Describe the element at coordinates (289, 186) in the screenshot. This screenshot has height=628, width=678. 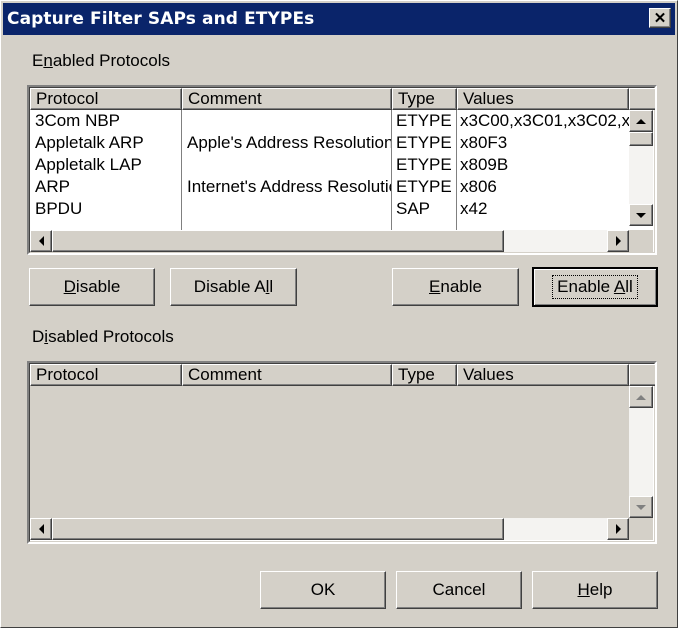
I see `cell-comment: Internet's Address Resolution` at that location.